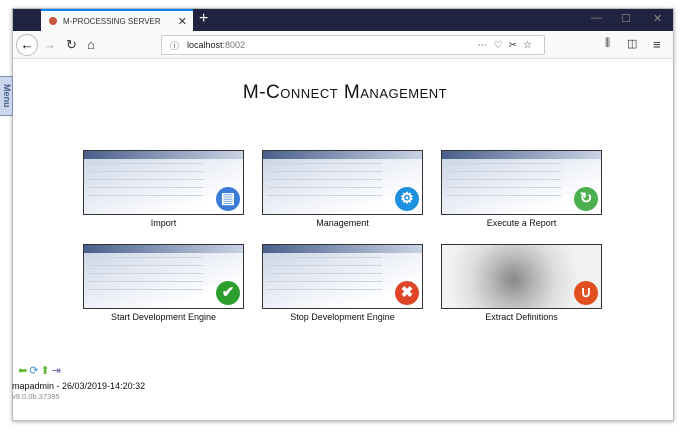 This screenshot has height=432, width=690. I want to click on maximize-button: ☐, so click(626, 18).